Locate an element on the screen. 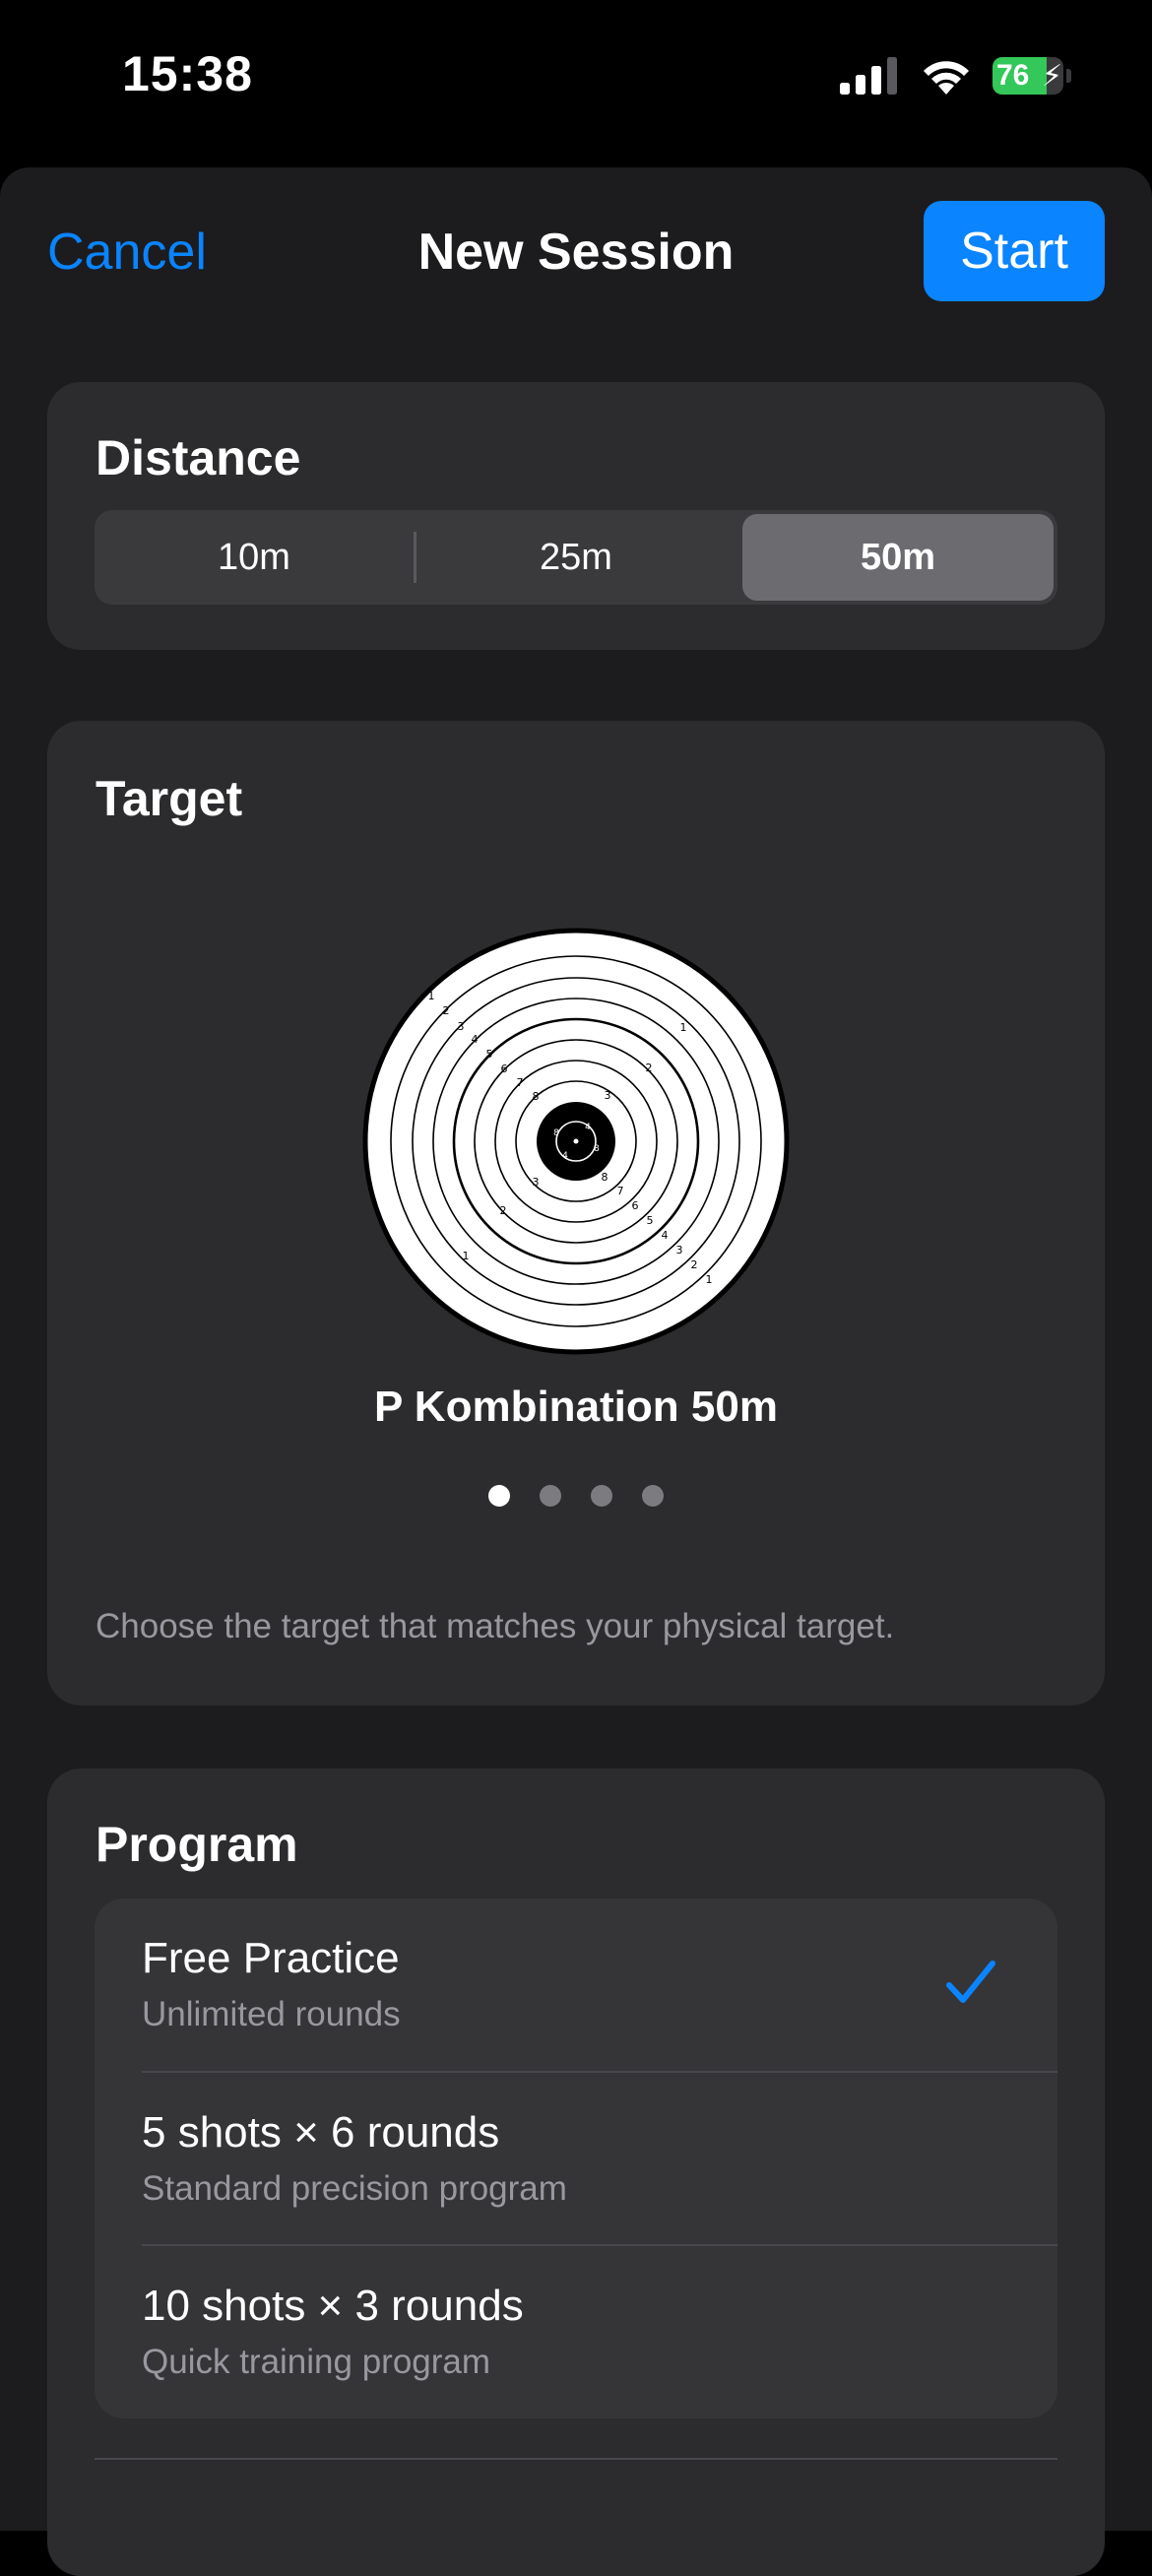  target-page-indicator is located at coordinates (576, 1497).